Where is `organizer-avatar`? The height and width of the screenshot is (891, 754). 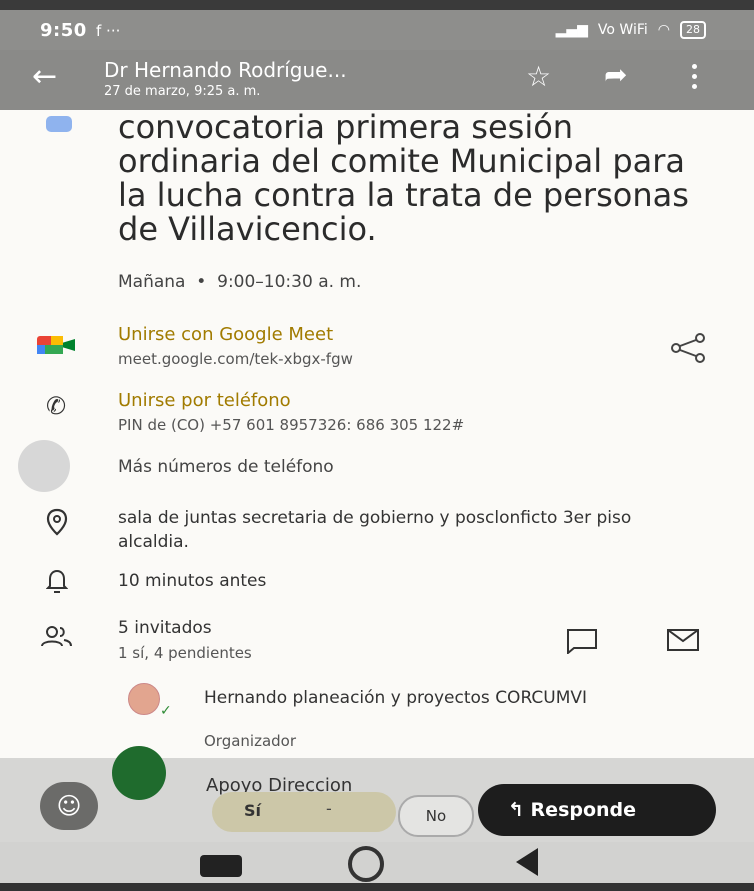 organizer-avatar is located at coordinates (144, 699).